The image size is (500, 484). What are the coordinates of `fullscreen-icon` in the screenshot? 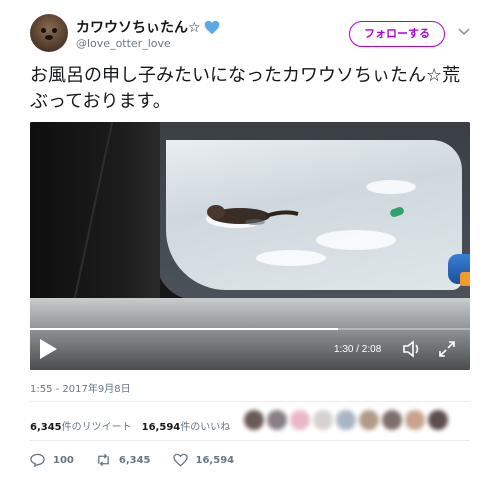 It's located at (447, 349).